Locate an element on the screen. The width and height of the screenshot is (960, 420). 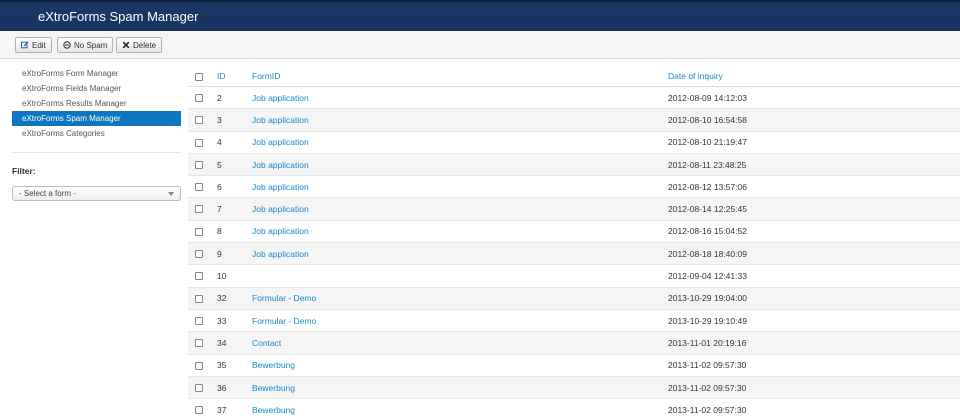
row-id: 33 is located at coordinates (222, 320).